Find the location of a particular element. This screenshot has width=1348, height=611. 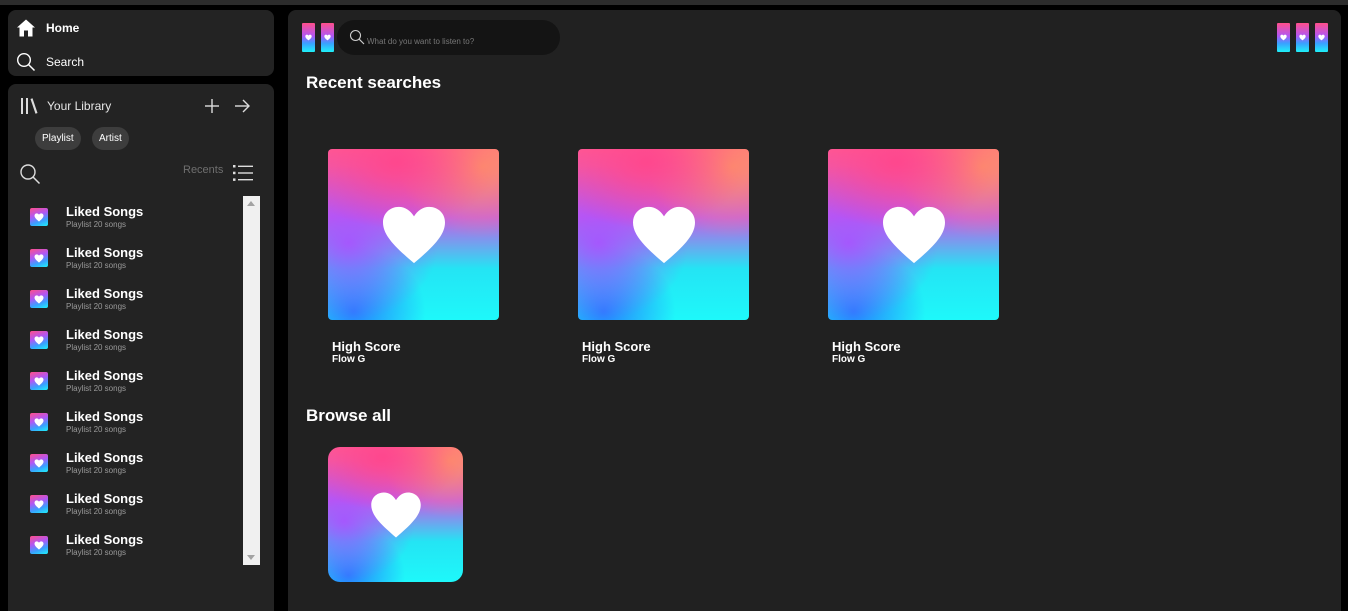

nav-search-label: Search is located at coordinates (65, 62).